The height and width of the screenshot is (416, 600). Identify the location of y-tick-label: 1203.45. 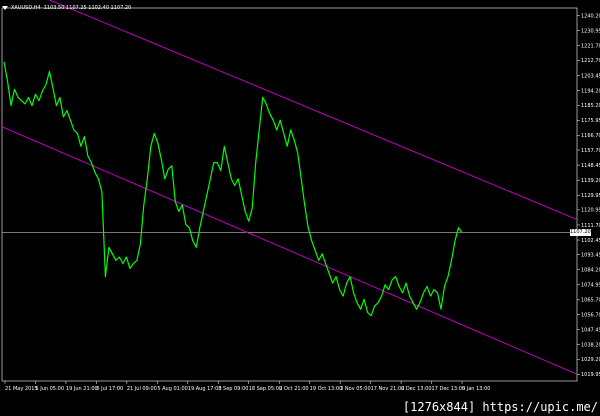
(590, 76).